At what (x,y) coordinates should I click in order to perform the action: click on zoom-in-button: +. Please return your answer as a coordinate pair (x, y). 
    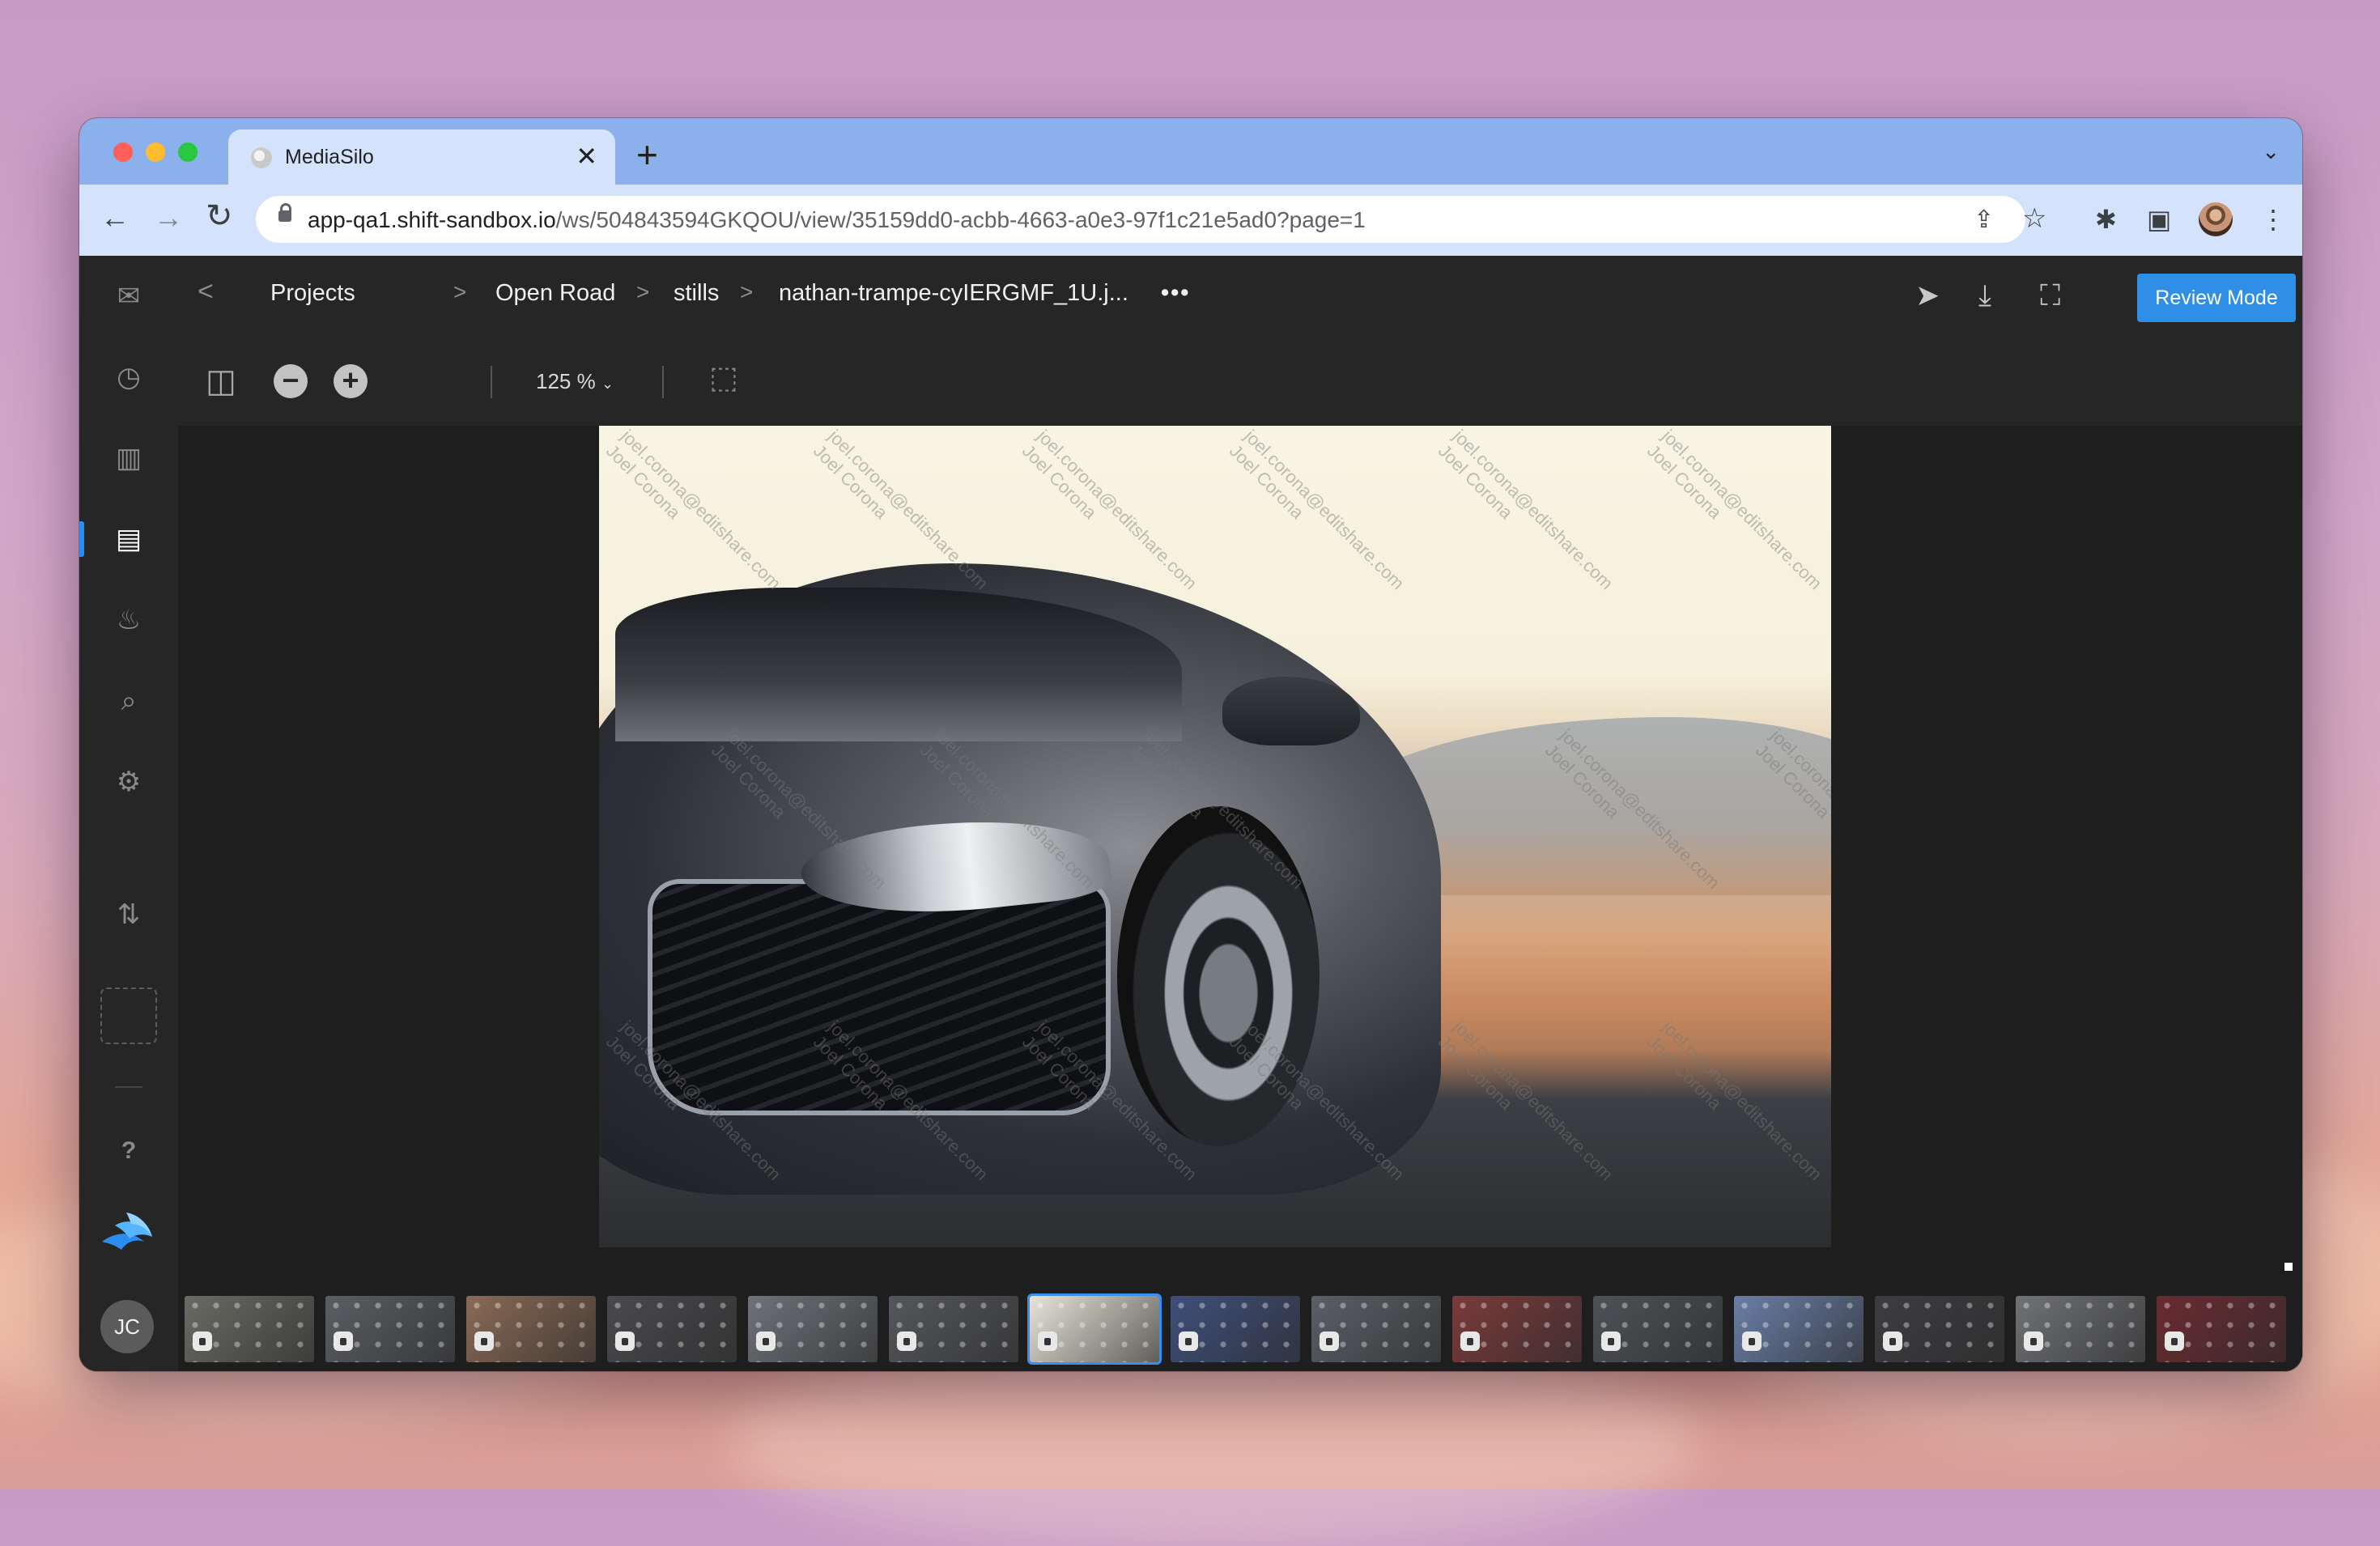
    Looking at the image, I should click on (351, 381).